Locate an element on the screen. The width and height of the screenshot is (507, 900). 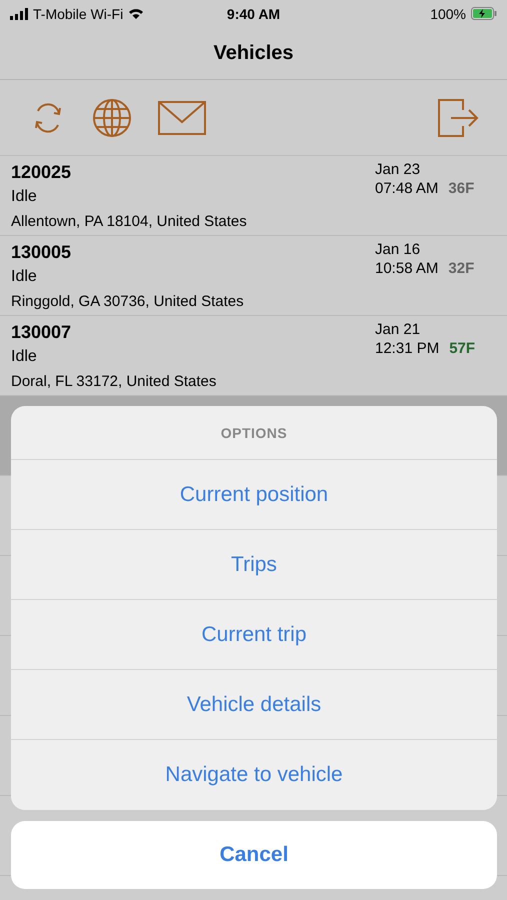
mail-button is located at coordinates (182, 118).